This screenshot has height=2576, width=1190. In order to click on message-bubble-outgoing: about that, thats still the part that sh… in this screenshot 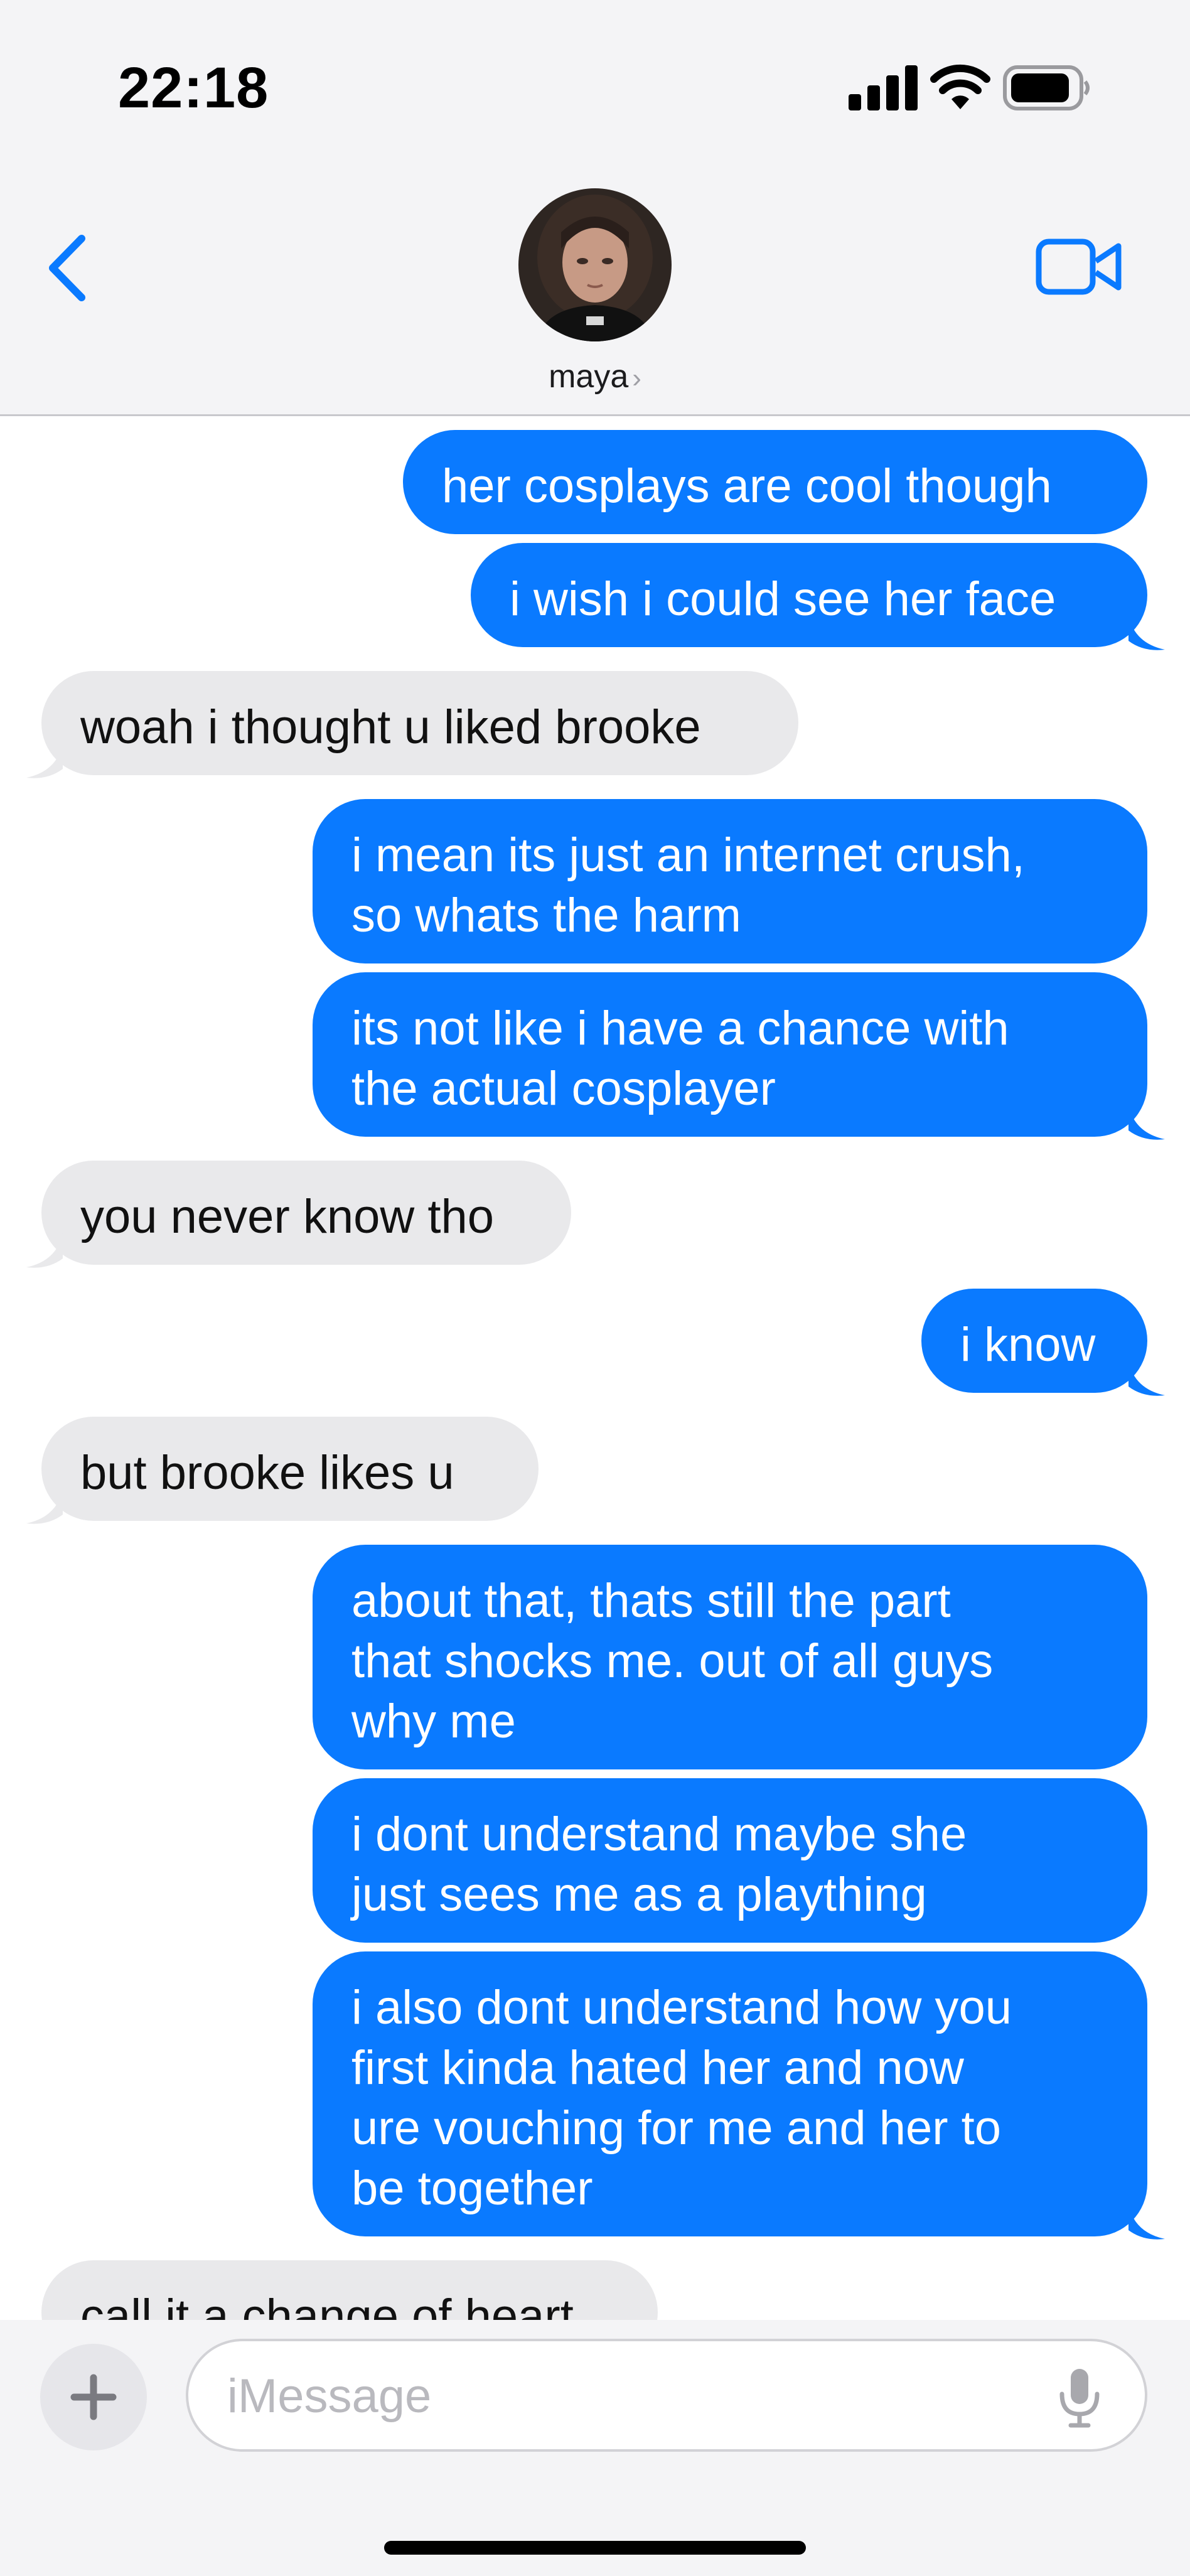, I will do `click(730, 1657)`.